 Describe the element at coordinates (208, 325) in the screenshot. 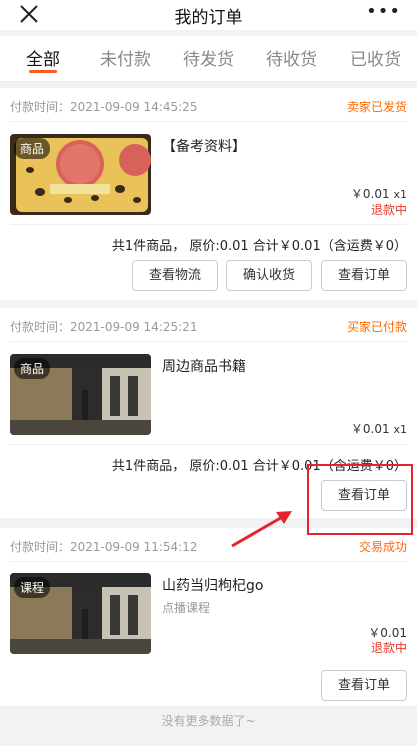

I see `order-header: 付款时间：2021-09-09 14:25:21 买家已付款` at that location.